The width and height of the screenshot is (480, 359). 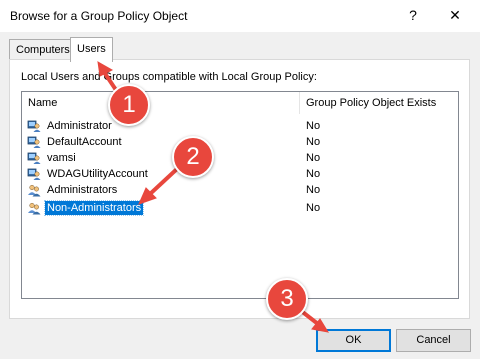 What do you see at coordinates (79, 126) in the screenshot?
I see `list-item-name: Administrator` at bounding box center [79, 126].